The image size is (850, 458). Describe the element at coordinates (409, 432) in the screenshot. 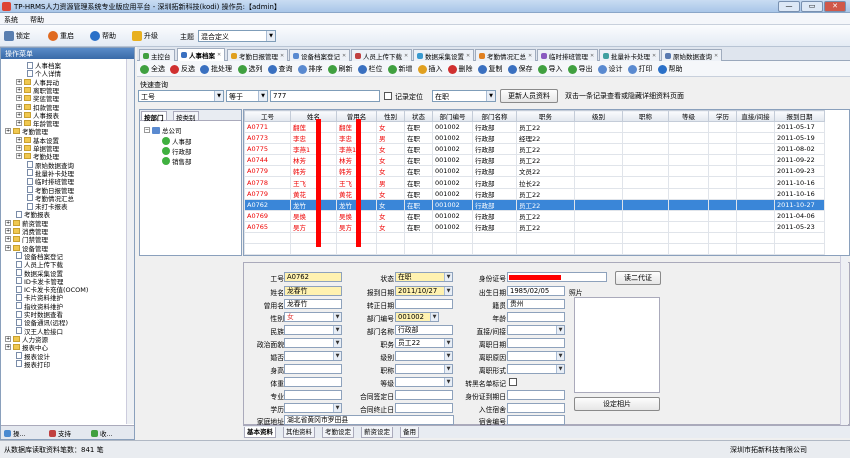

I see `tab-spare: 备用` at that location.